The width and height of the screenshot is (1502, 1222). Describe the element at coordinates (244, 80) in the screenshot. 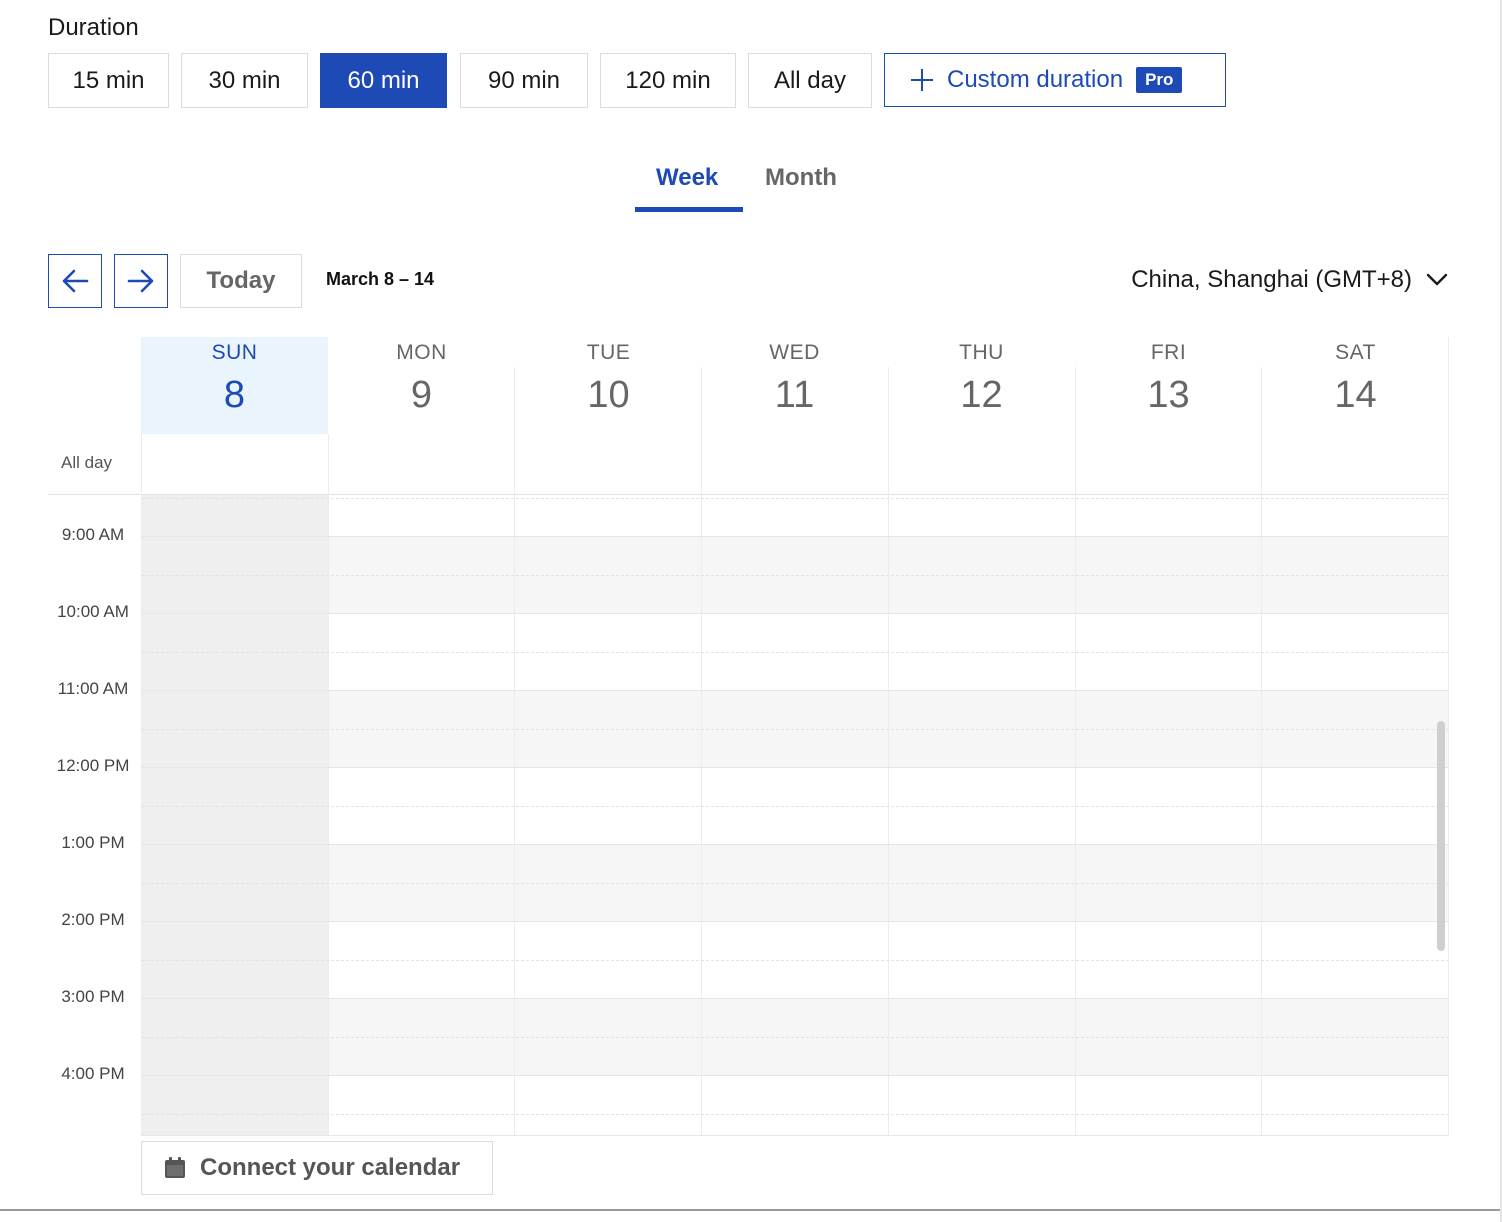

I see `duration-30-button: 30 min` at that location.